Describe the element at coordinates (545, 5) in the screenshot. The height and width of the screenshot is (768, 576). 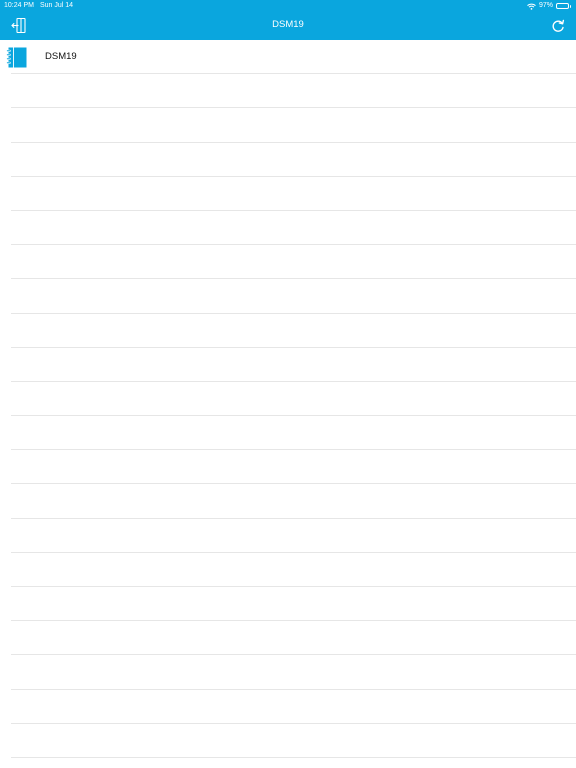
I see `battery-percent: 97%` at that location.